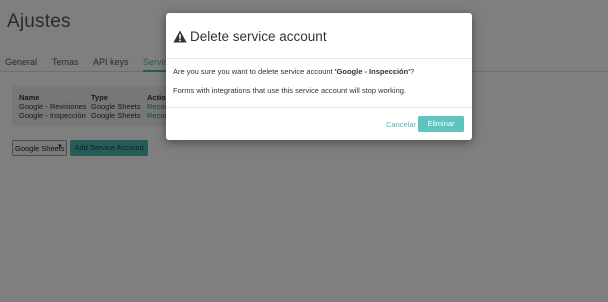 The image size is (608, 302). Describe the element at coordinates (319, 124) in the screenshot. I see `dialog-footer: Cancelar Eliminar` at that location.